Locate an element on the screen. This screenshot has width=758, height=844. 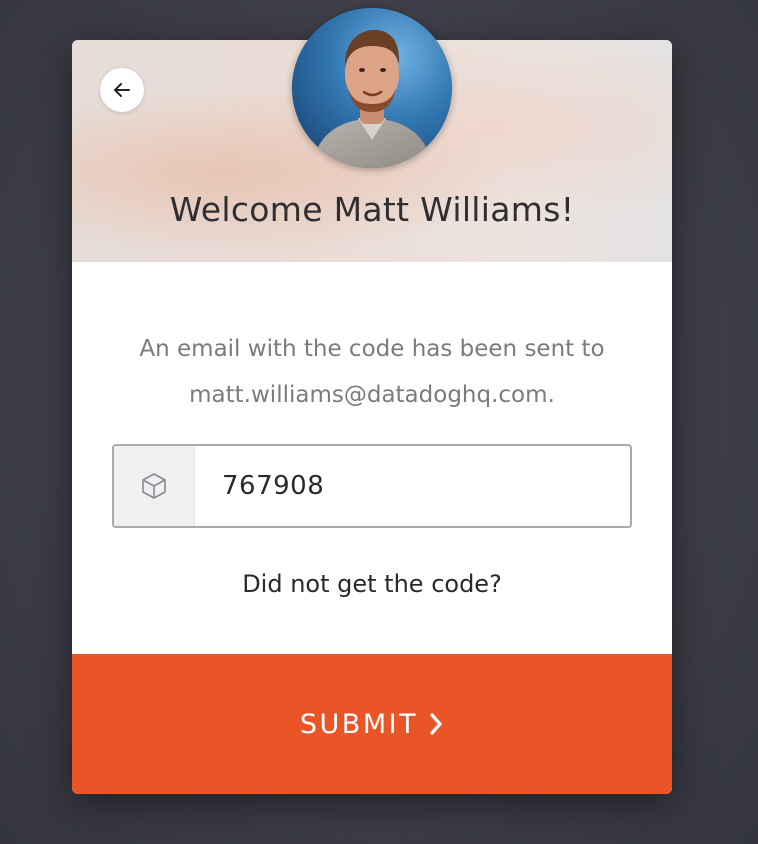
cube-icon is located at coordinates (154, 486).